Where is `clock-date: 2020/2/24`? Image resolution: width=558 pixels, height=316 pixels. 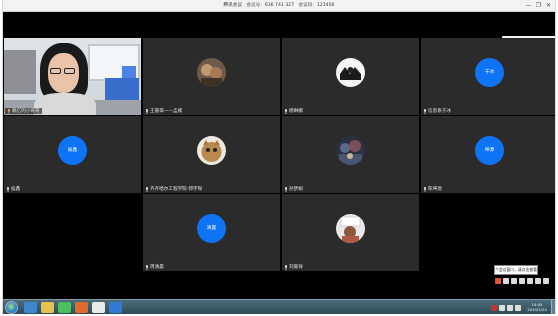
clock-date: 2020/2/24 is located at coordinates (537, 309).